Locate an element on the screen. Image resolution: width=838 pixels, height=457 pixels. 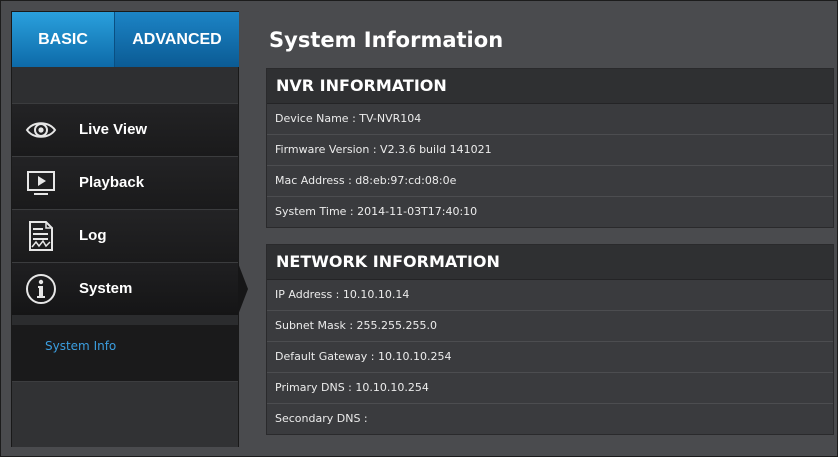
panel-header: NETWORK INFORMATION is located at coordinates (550, 262).